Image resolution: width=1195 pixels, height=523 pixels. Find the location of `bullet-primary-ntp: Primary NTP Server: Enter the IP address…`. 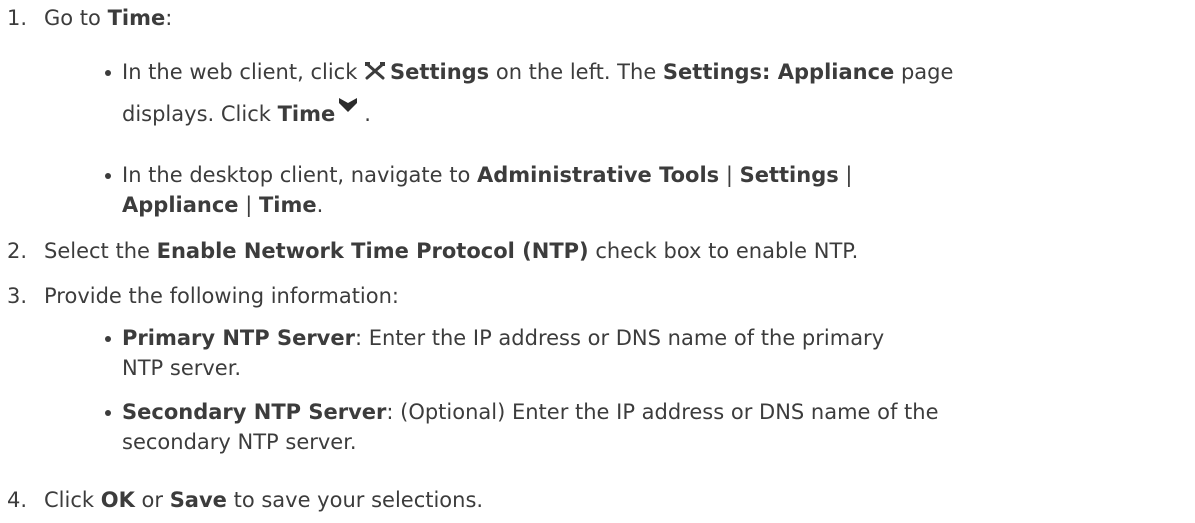

bullet-primary-ntp: Primary NTP Server: Enter the IP address… is located at coordinates (494, 353).